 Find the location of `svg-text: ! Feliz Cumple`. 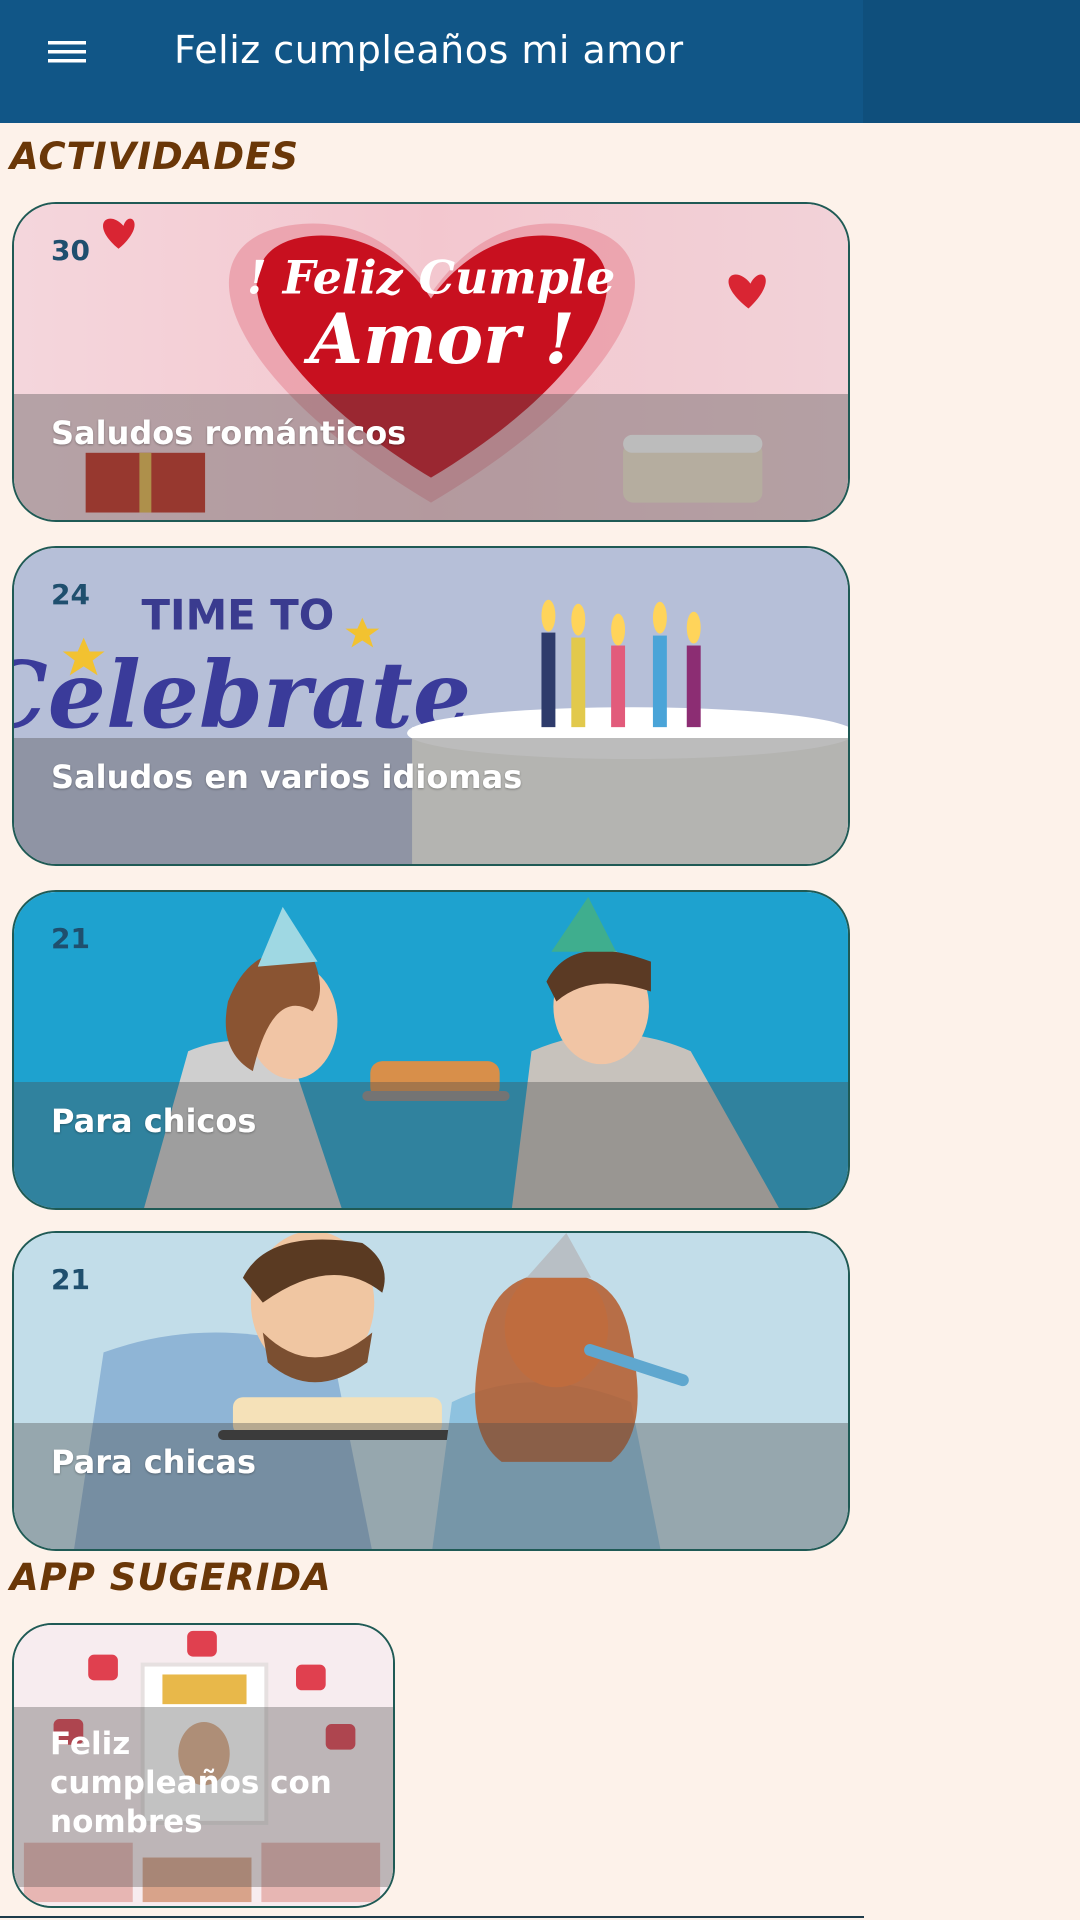

svg-text: ! Feliz Cumple is located at coordinates (431, 278).